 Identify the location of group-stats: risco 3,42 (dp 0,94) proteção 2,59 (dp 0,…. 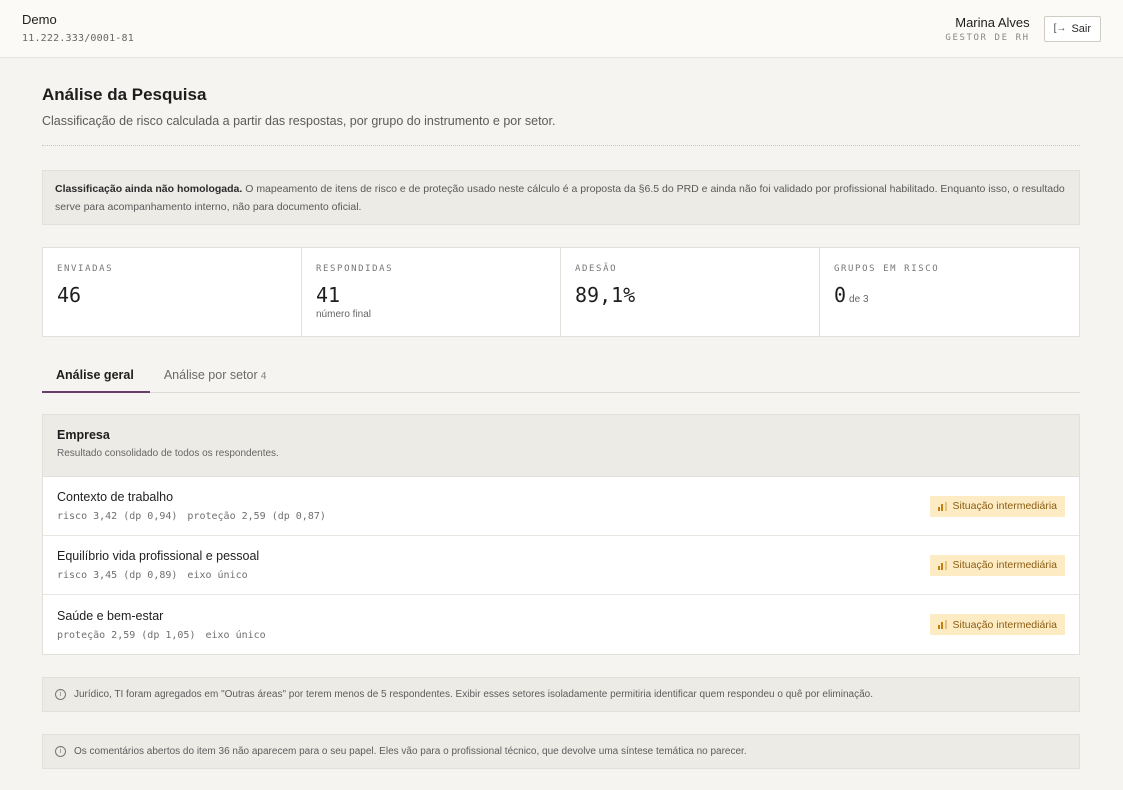
(191, 516).